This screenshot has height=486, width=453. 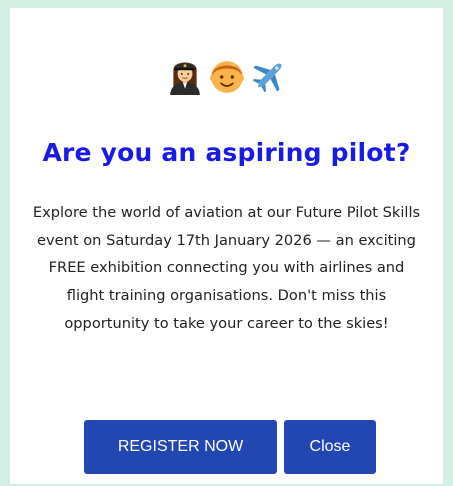 I want to click on airplane-icon, so click(x=267, y=78).